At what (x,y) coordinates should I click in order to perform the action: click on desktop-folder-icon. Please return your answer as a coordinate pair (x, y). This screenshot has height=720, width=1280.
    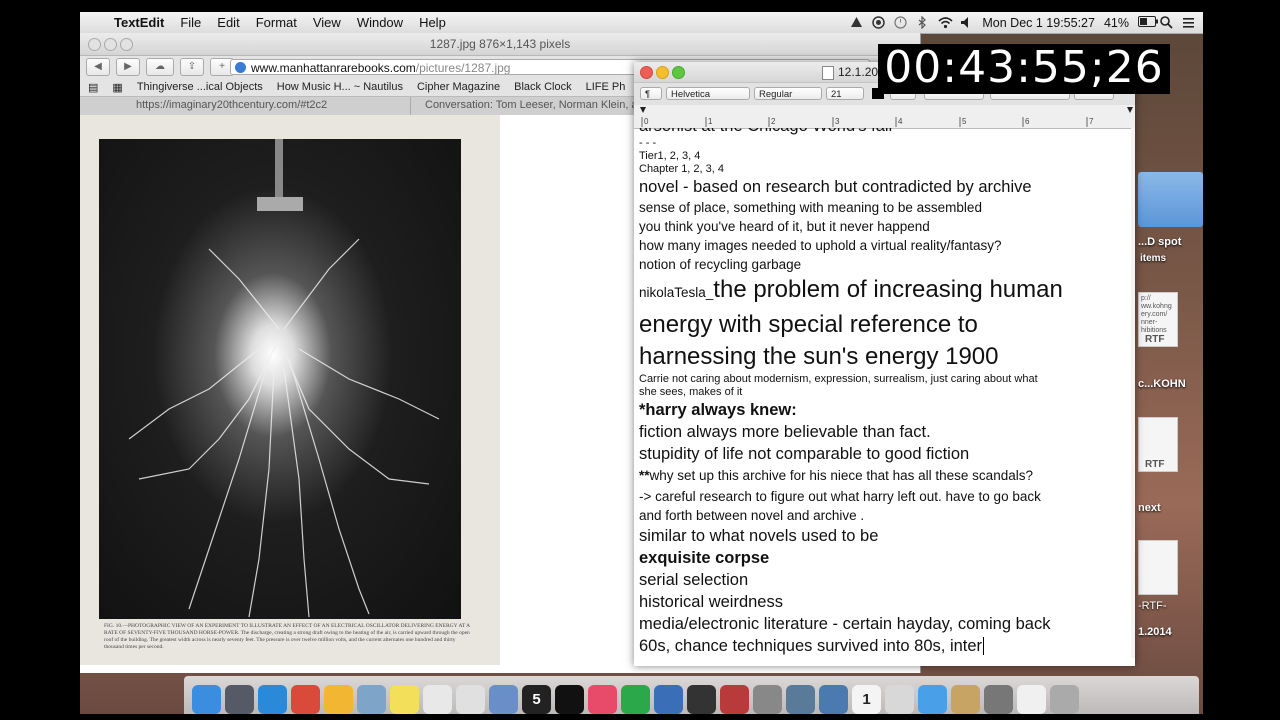
    Looking at the image, I should click on (1170, 199).